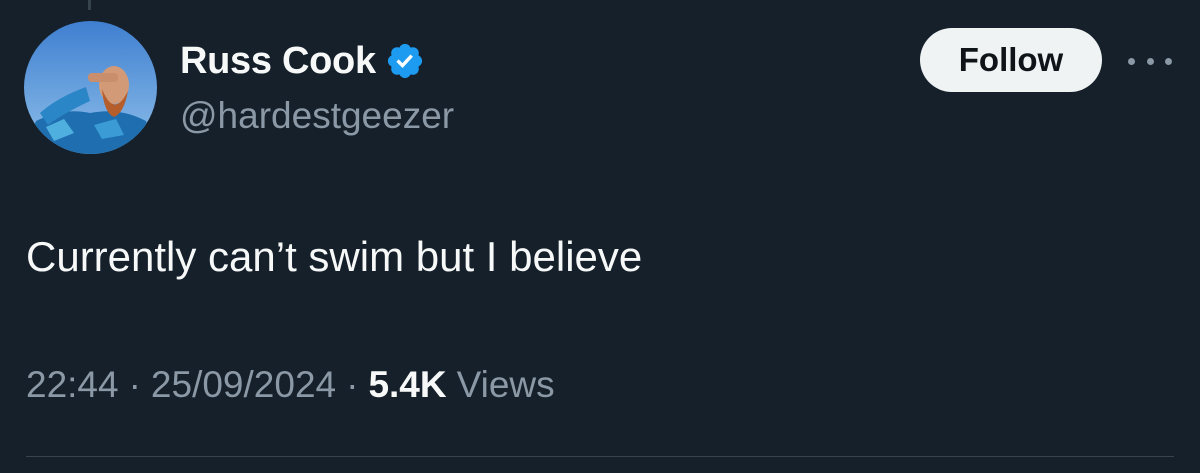  I want to click on display-name: Russ Cook, so click(278, 61).